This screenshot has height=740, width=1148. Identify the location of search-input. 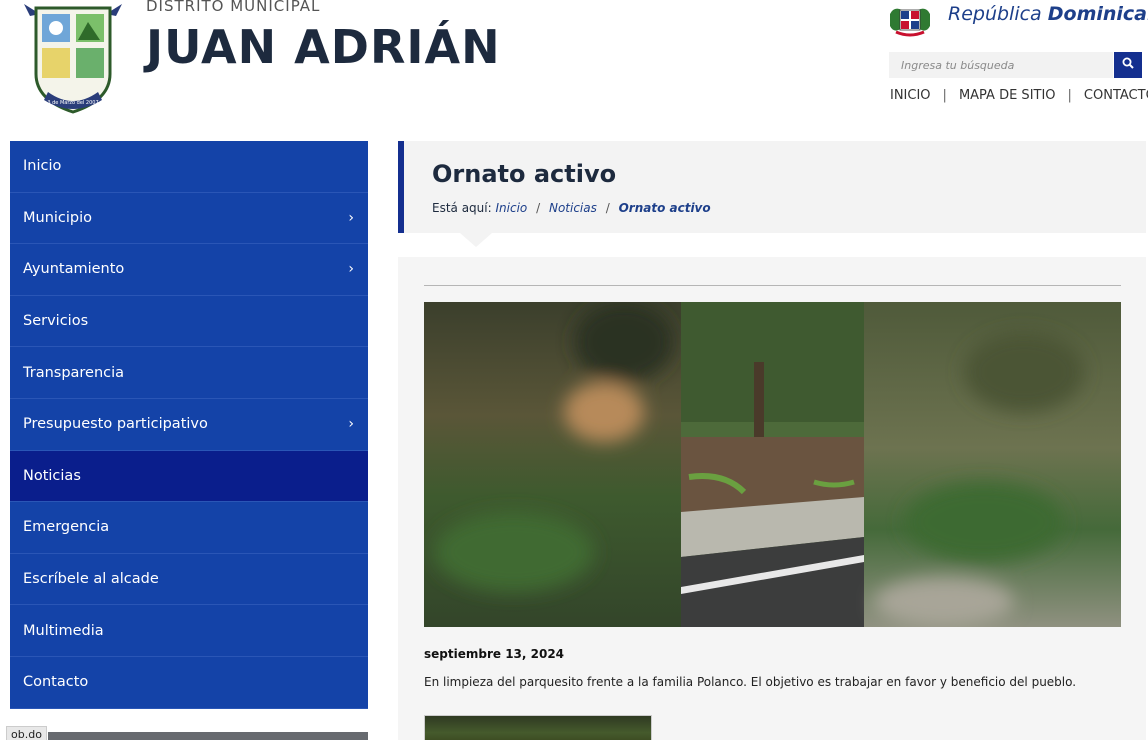
(1001, 65).